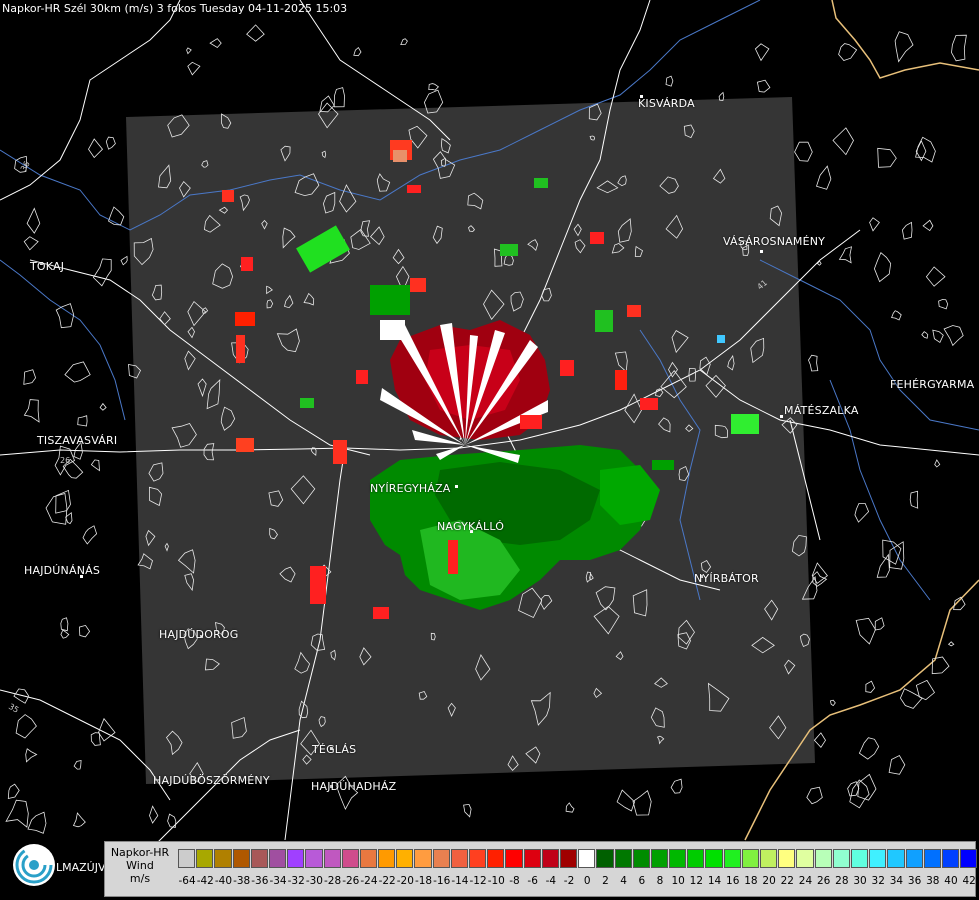  What do you see at coordinates (787, 881) in the screenshot?
I see `legend-tick-label: 22` at bounding box center [787, 881].